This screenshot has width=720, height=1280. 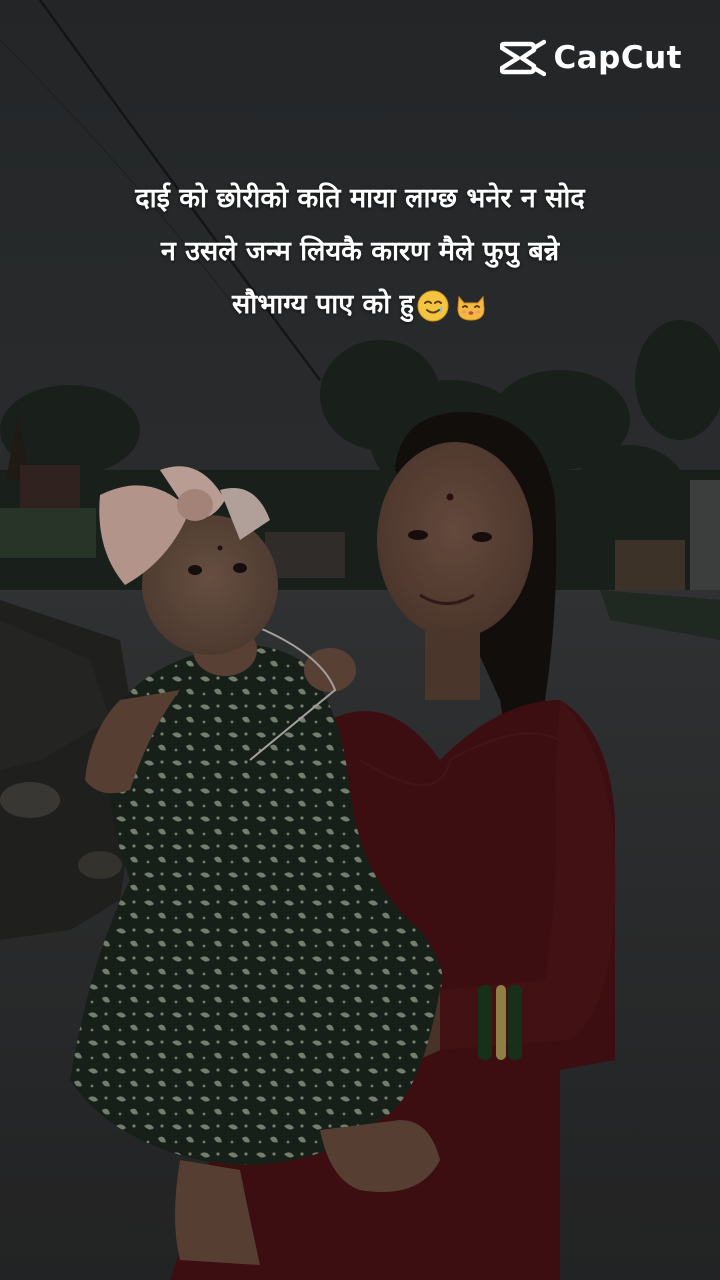 I want to click on smiling-face-with-tear-icon, so click(x=433, y=305).